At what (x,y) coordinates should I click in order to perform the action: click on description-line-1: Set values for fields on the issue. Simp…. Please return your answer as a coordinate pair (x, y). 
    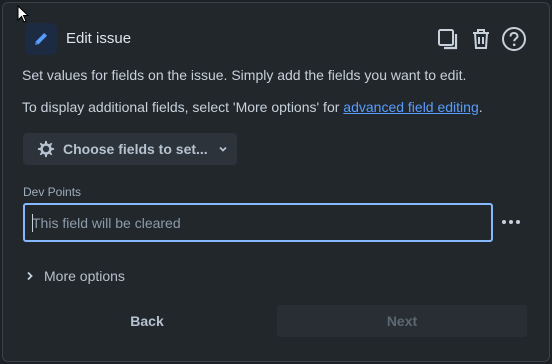
    Looking at the image, I should click on (244, 75).